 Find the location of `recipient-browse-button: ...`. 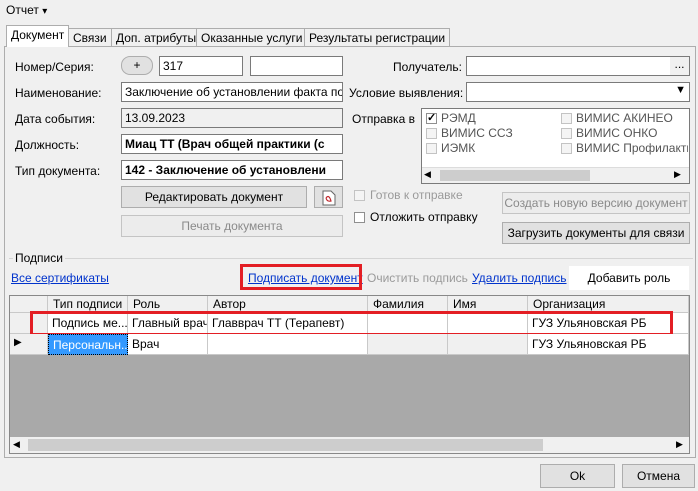

recipient-browse-button: ... is located at coordinates (679, 66).